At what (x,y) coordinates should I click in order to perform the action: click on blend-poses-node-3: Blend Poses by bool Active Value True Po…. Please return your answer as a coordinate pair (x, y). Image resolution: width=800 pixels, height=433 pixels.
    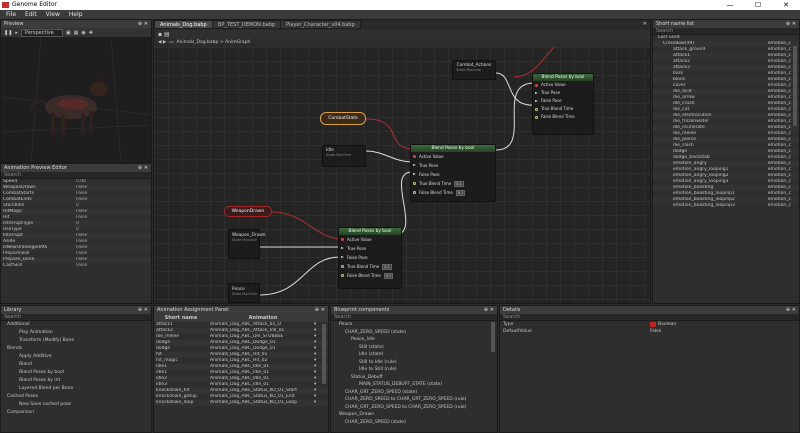
    Looking at the image, I should click on (370, 258).